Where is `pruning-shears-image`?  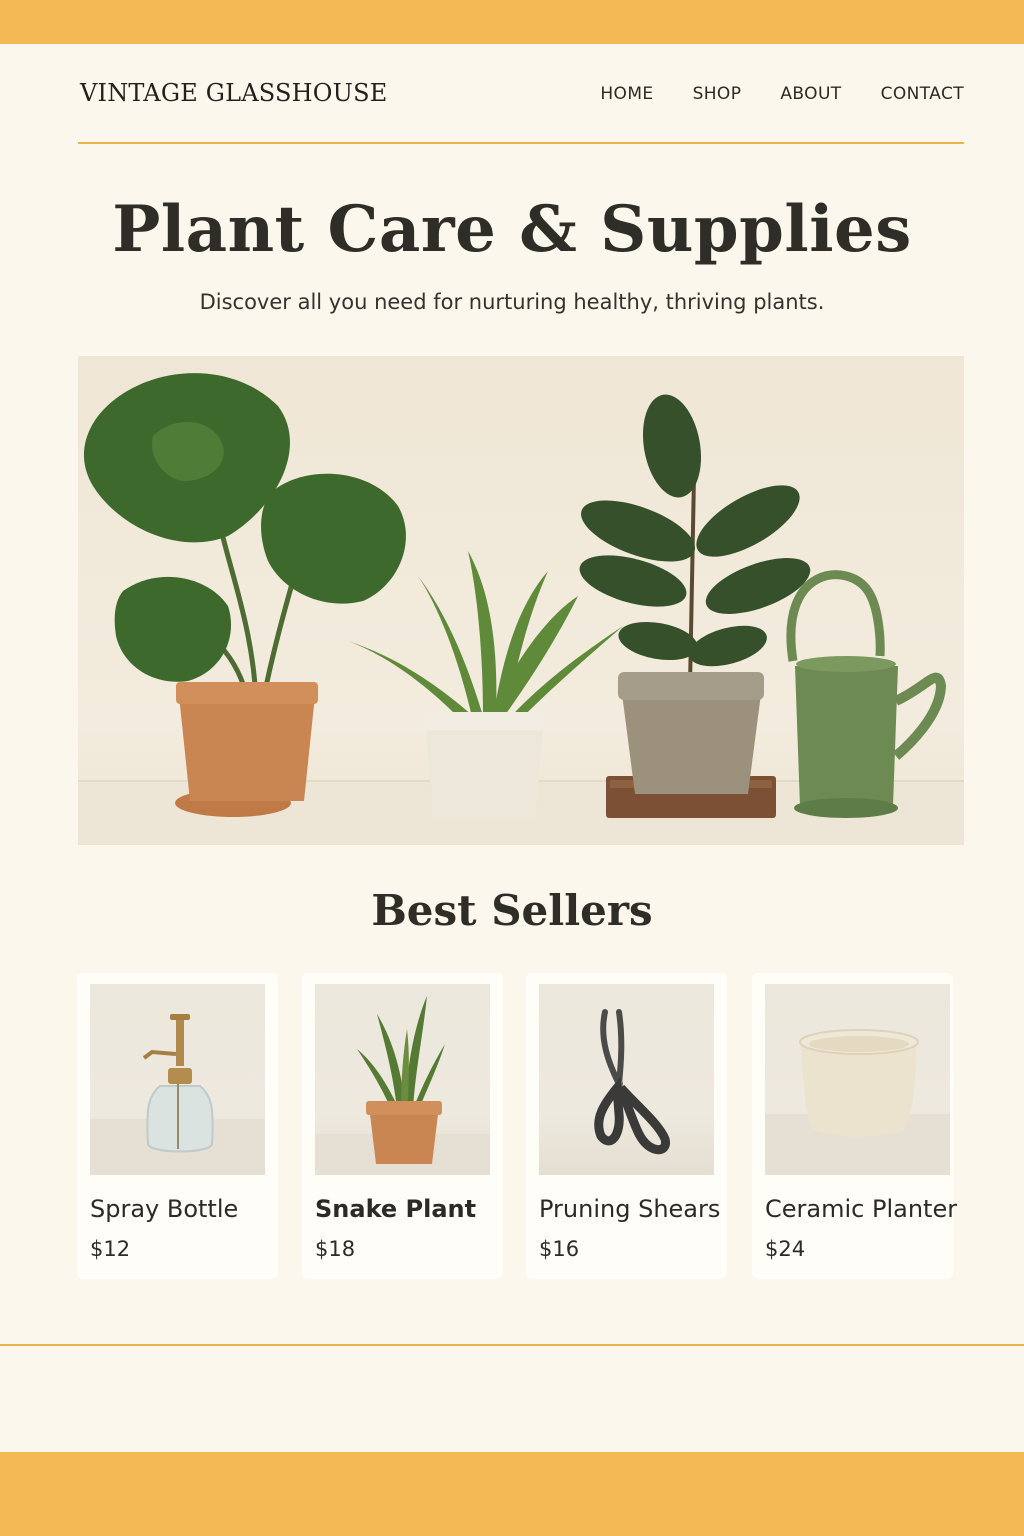 pruning-shears-image is located at coordinates (626, 1079).